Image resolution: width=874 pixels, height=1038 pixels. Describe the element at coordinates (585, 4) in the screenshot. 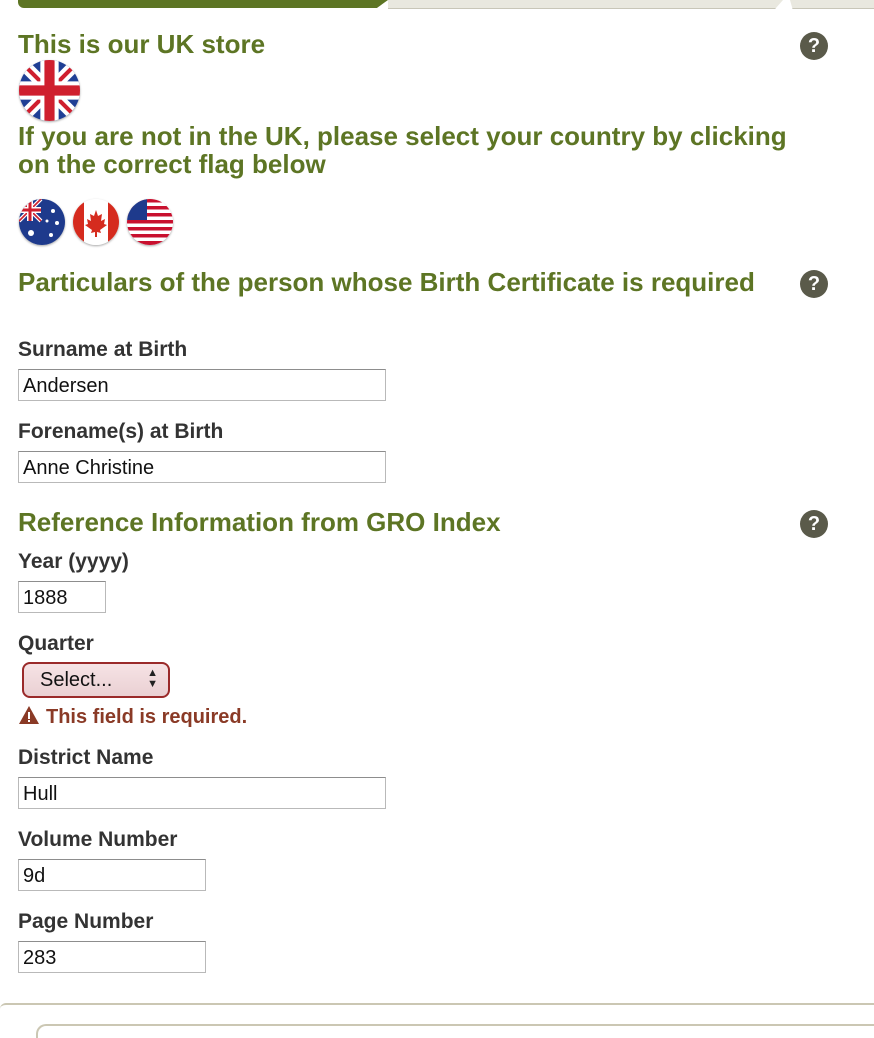

I see `tab-inactive` at that location.